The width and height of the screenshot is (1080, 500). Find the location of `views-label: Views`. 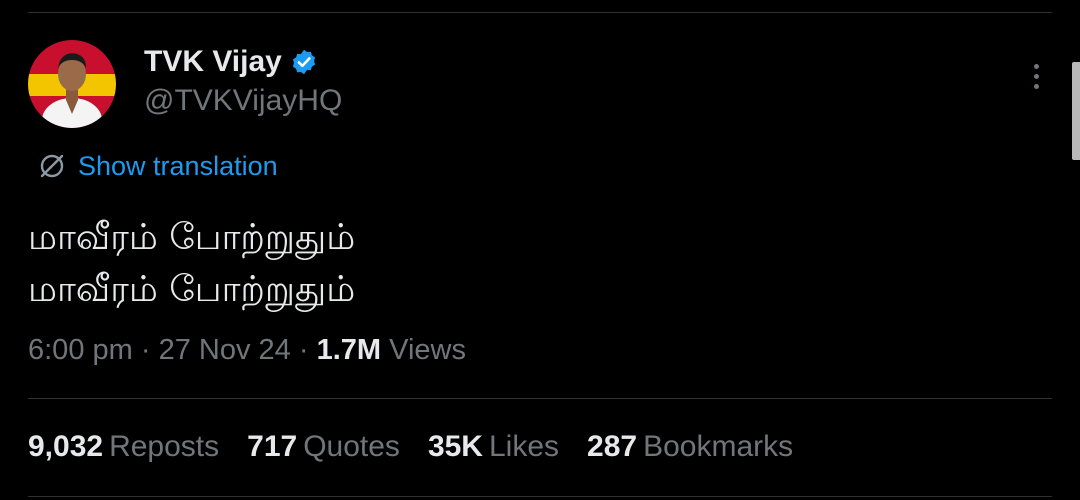

views-label: Views is located at coordinates (427, 350).